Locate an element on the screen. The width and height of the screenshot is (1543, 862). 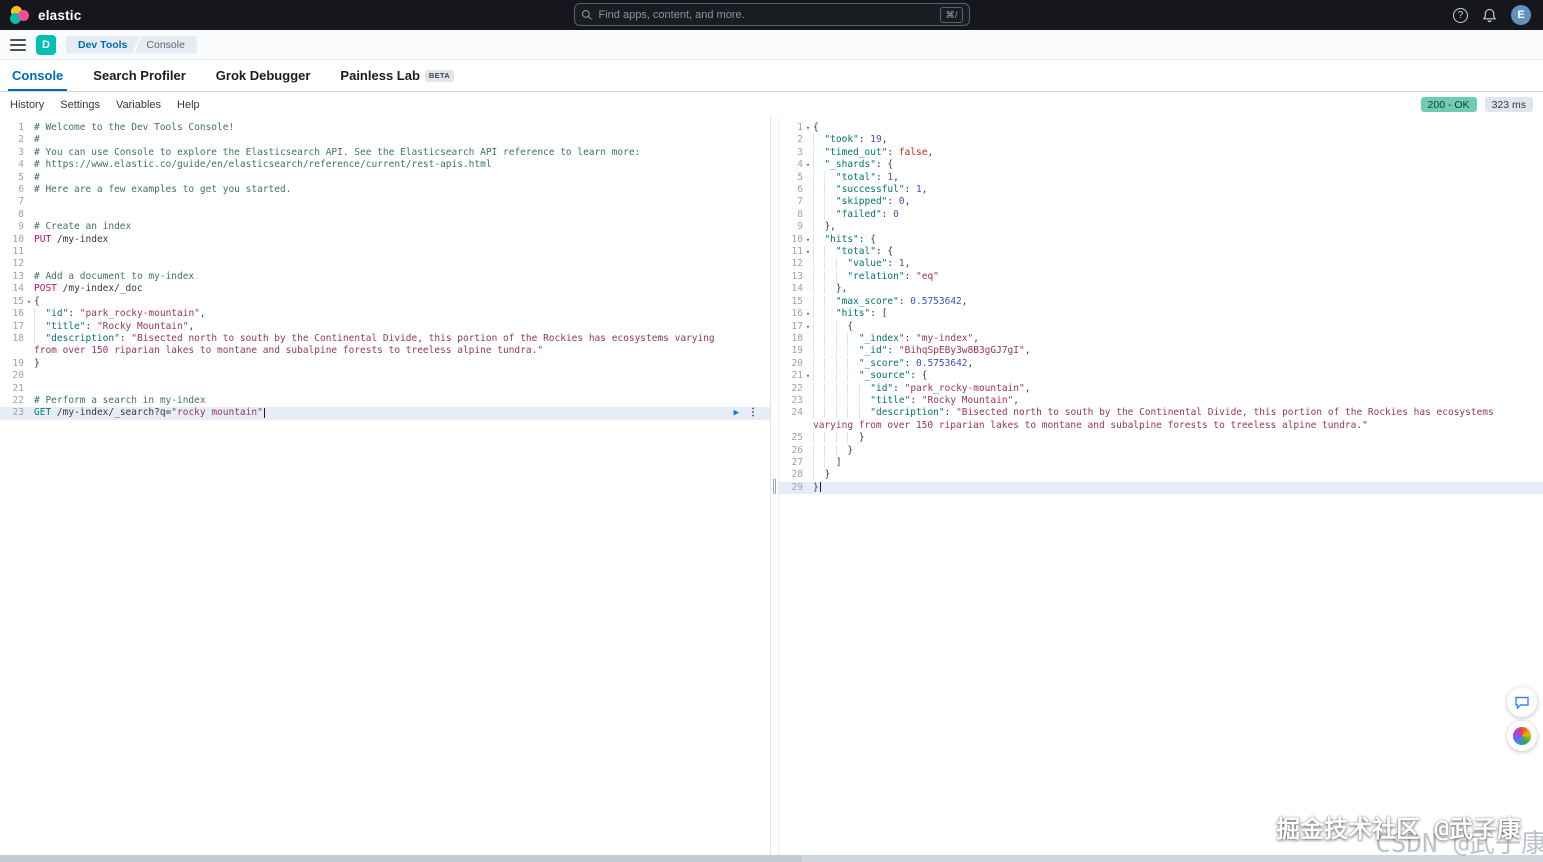
chat-widget-button is located at coordinates (1522, 702).